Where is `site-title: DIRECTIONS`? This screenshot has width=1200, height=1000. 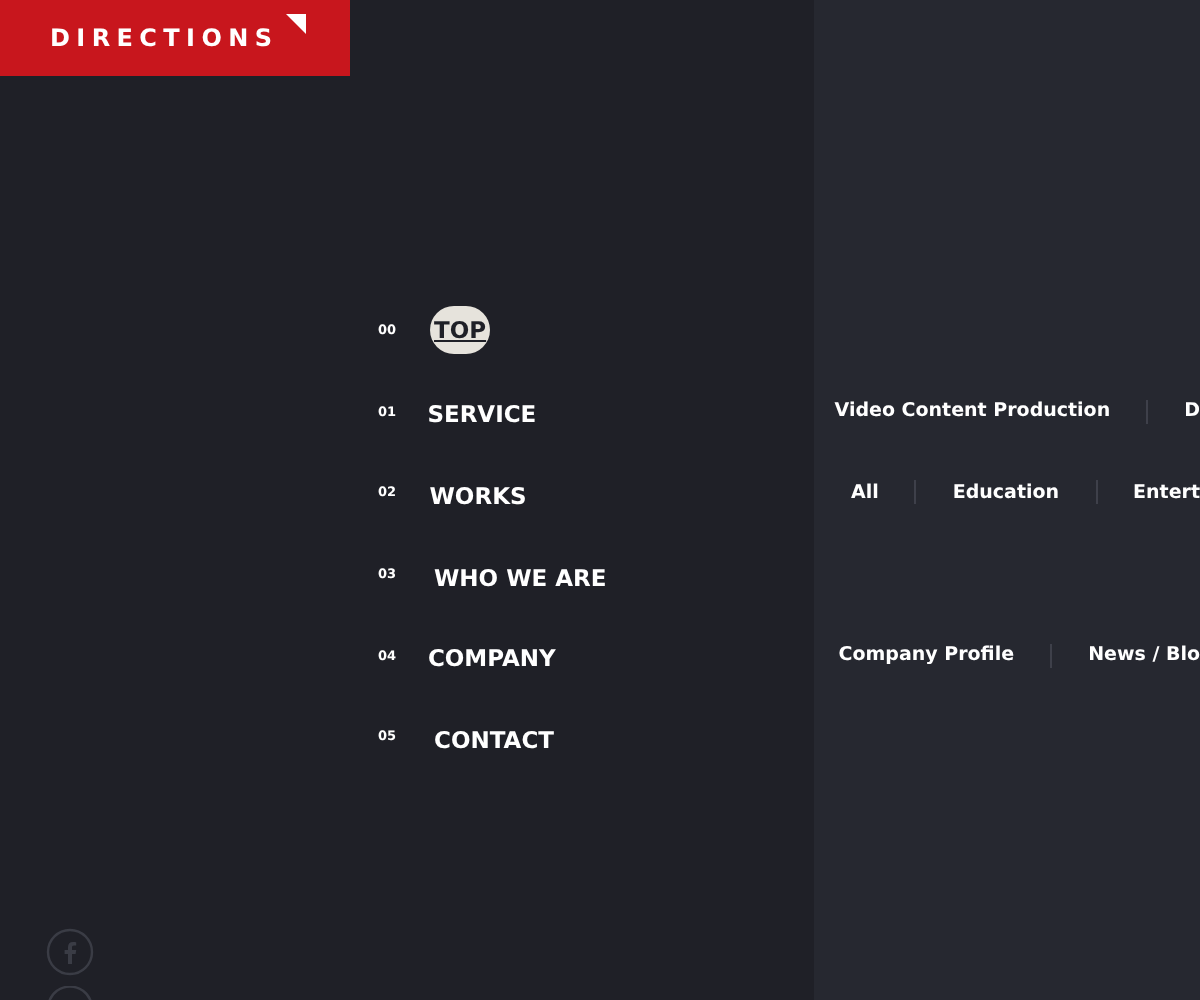
site-title: DIRECTIONS is located at coordinates (164, 38).